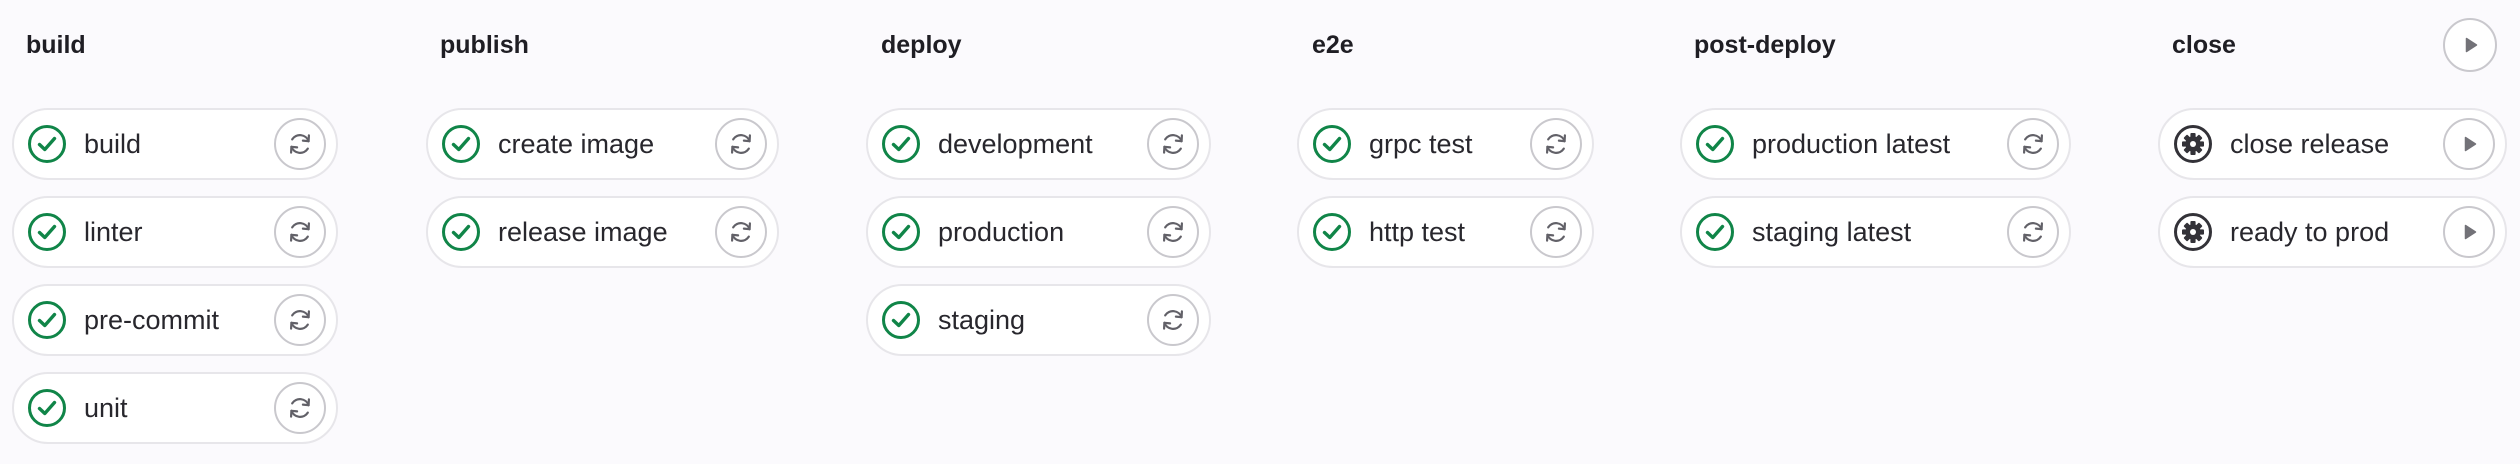 Image resolution: width=2520 pixels, height=464 pixels. I want to click on stage-title: e2e, so click(1333, 44).